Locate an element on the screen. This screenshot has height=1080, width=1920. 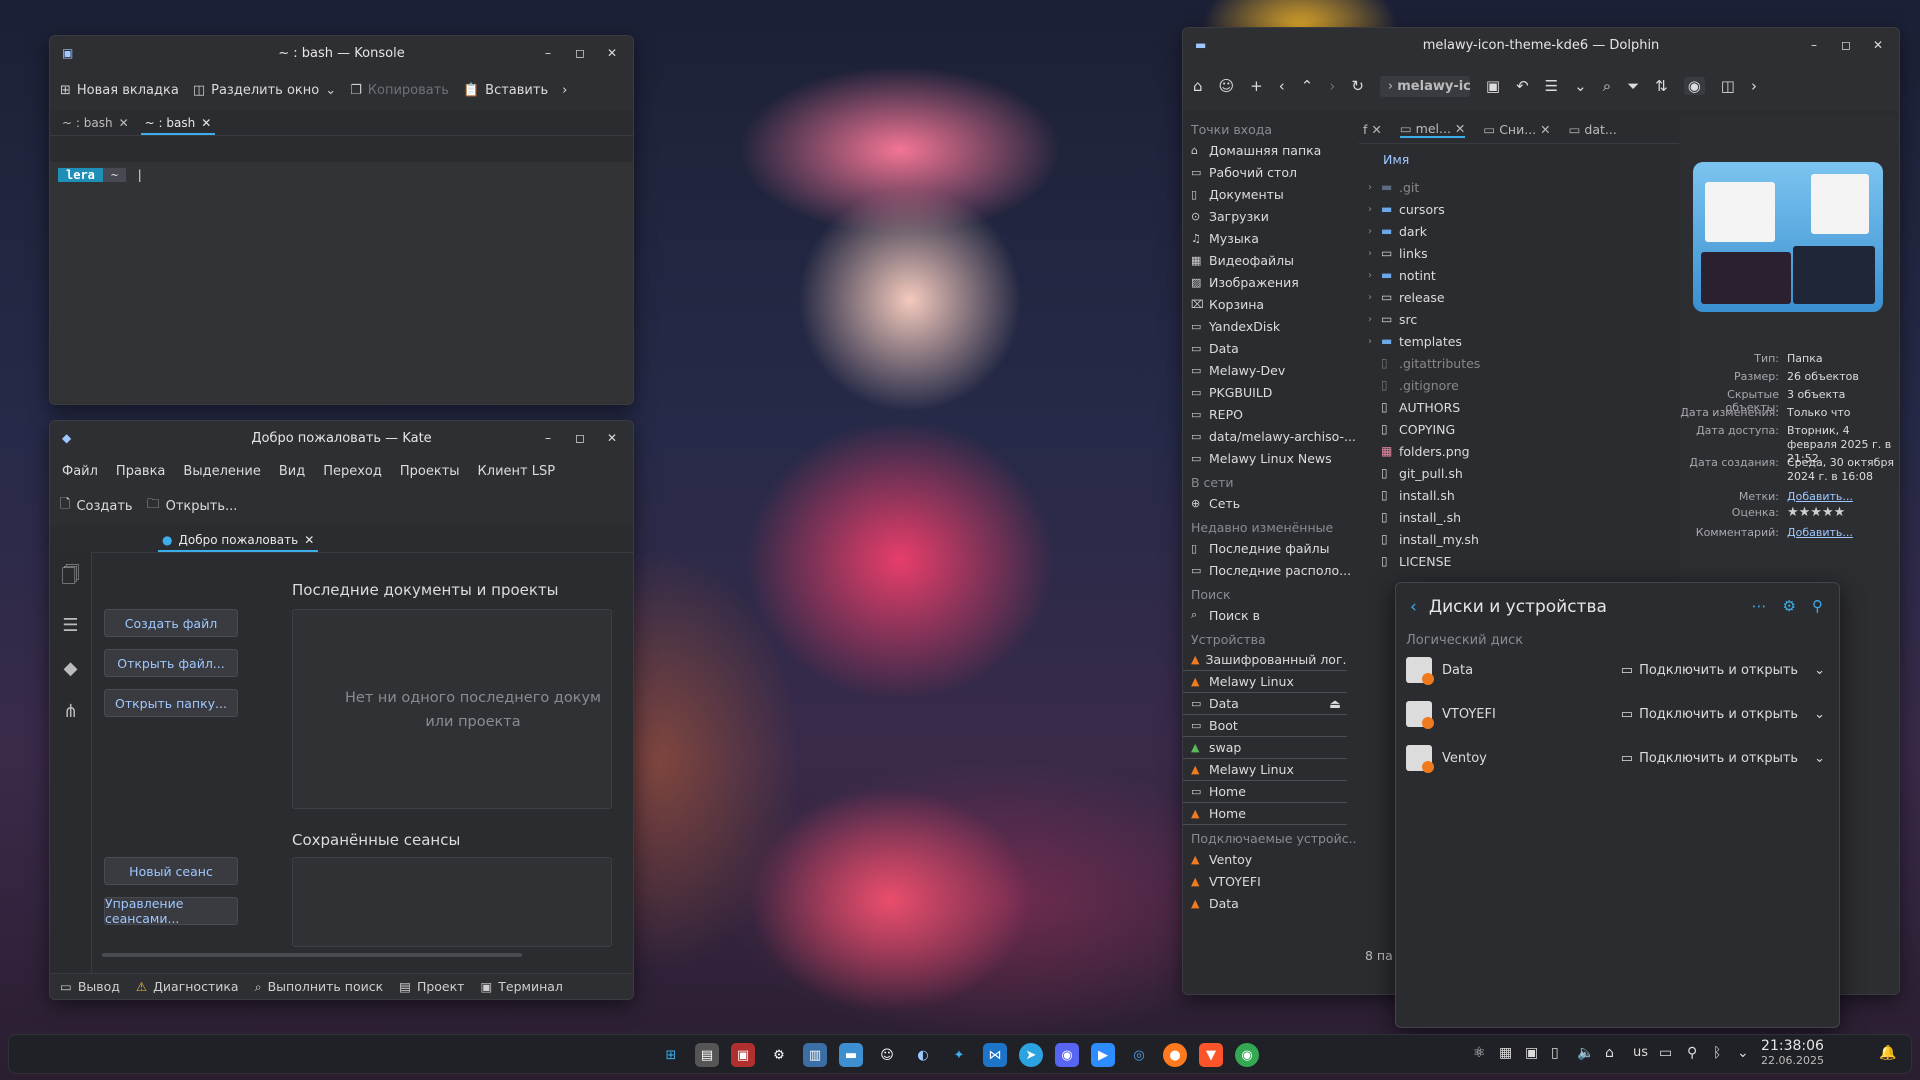
device-row: VTOYEFI ▭ Подключить и открыть ⌄ is located at coordinates (1615, 714).